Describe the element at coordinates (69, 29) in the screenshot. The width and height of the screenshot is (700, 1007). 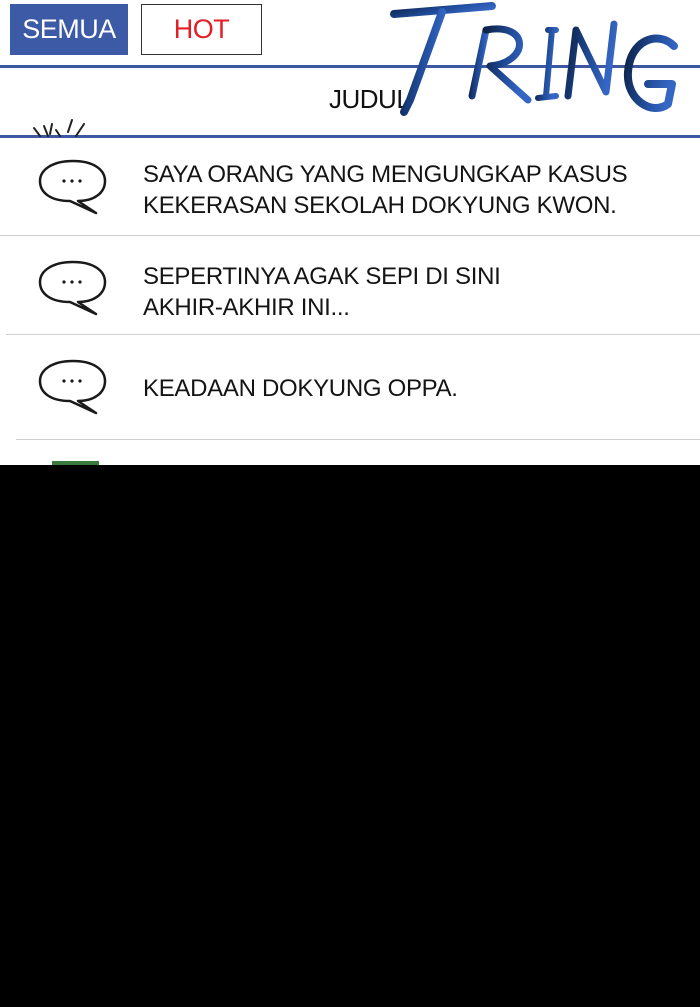
I see `tab-all: SEMUA` at that location.